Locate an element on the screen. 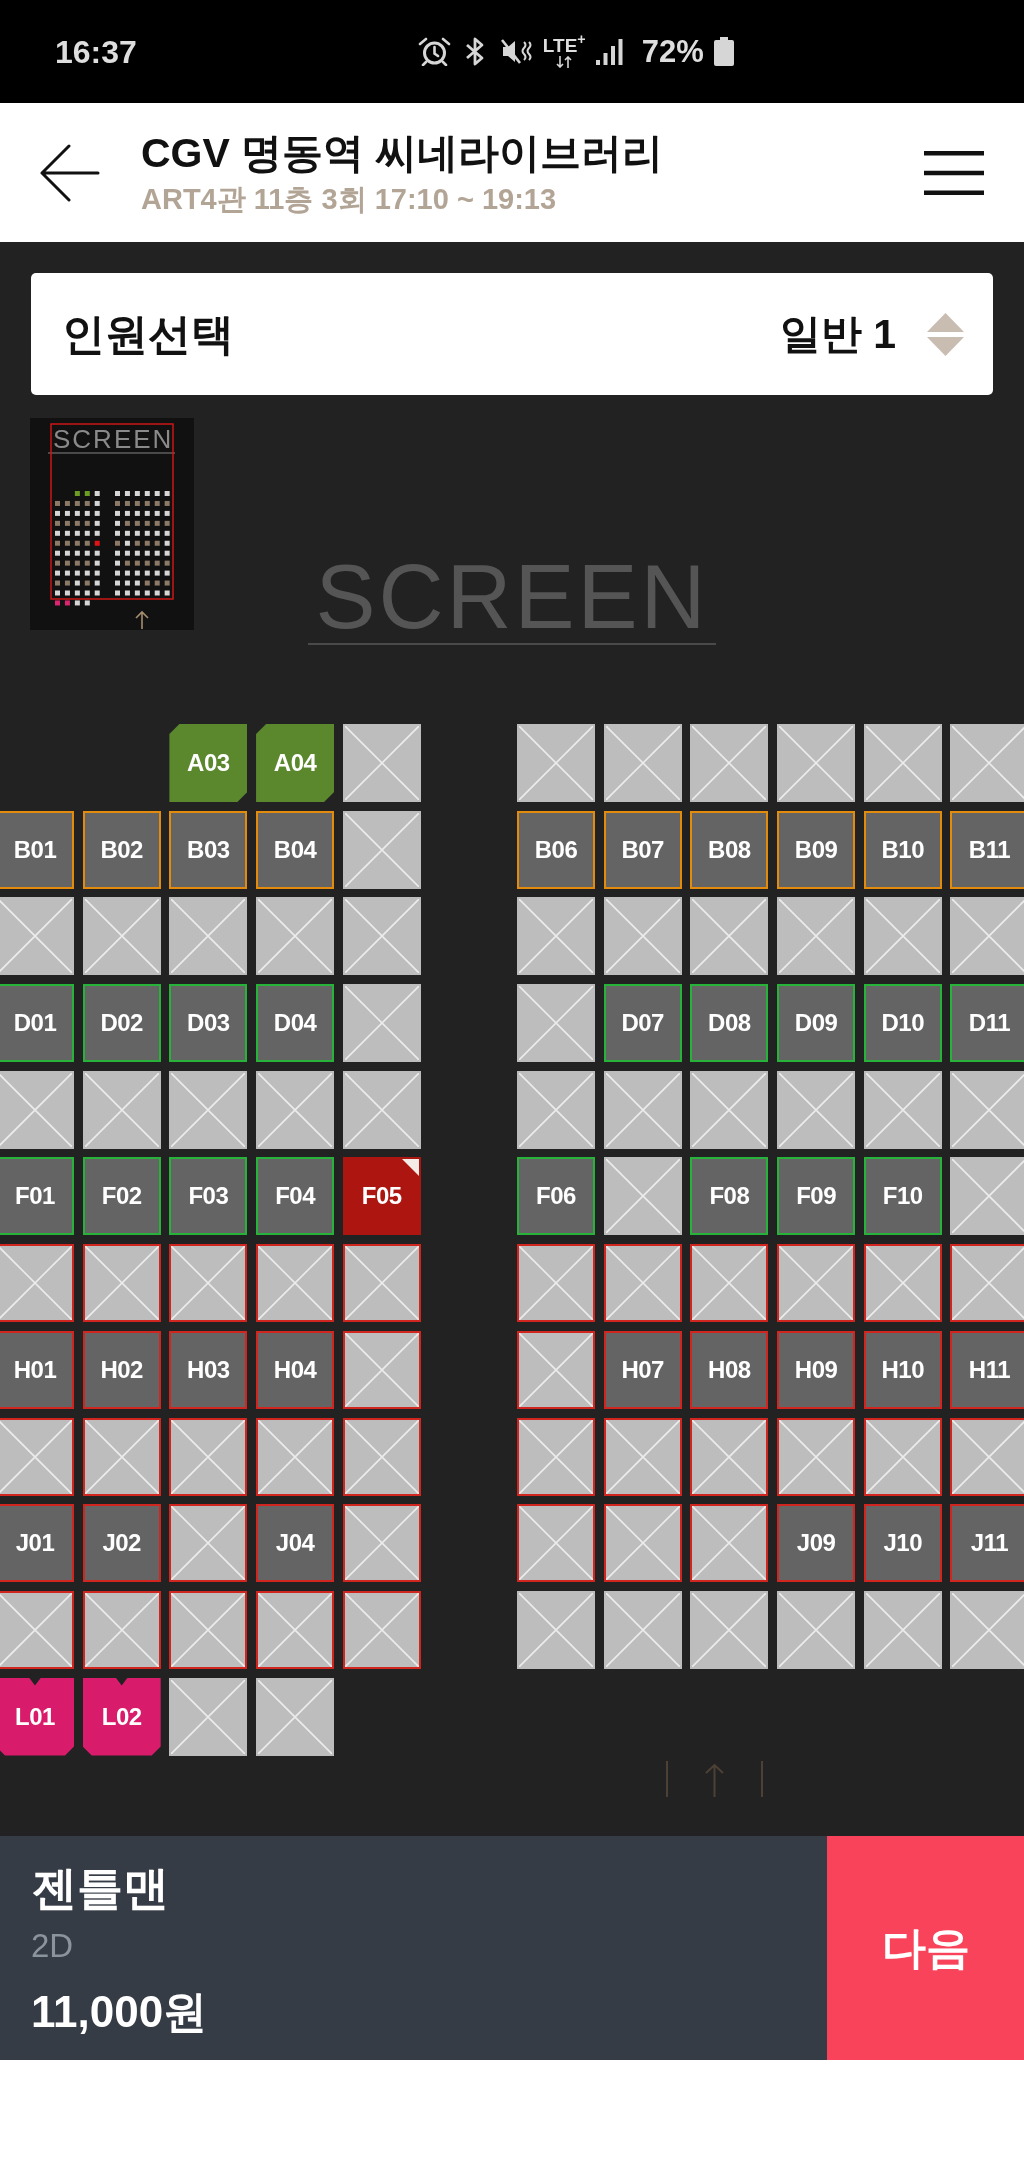 The height and width of the screenshot is (2161, 1024). seat: H11 is located at coordinates (987, 1369).